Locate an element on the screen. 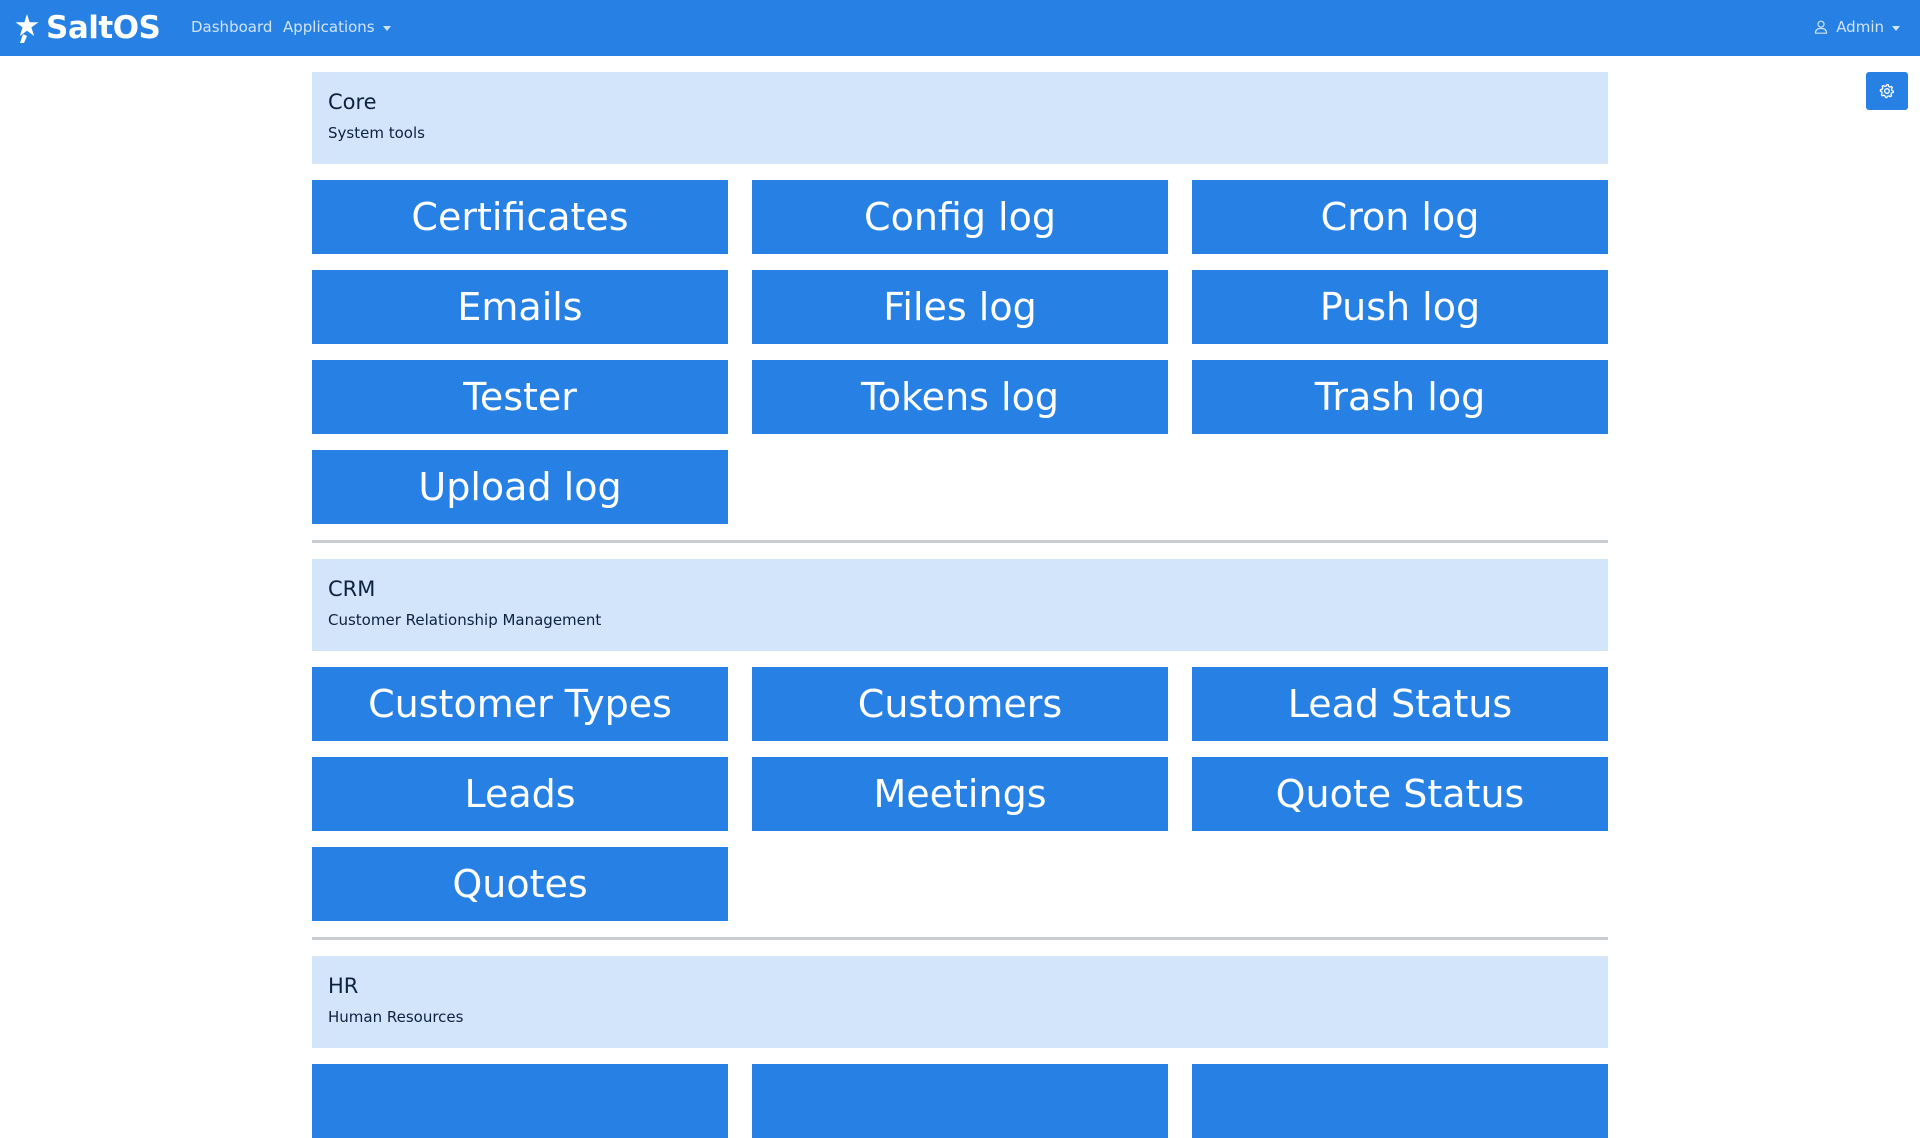  user-menu-dropdown: Admin is located at coordinates (1857, 27).